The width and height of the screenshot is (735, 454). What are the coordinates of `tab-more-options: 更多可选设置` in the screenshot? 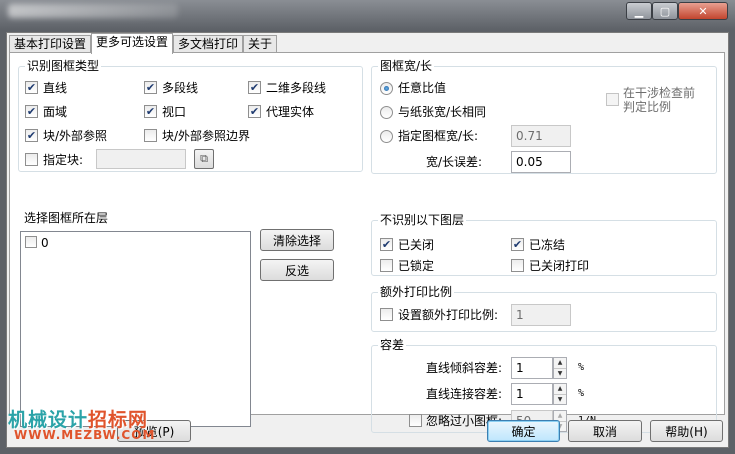 It's located at (132, 43).